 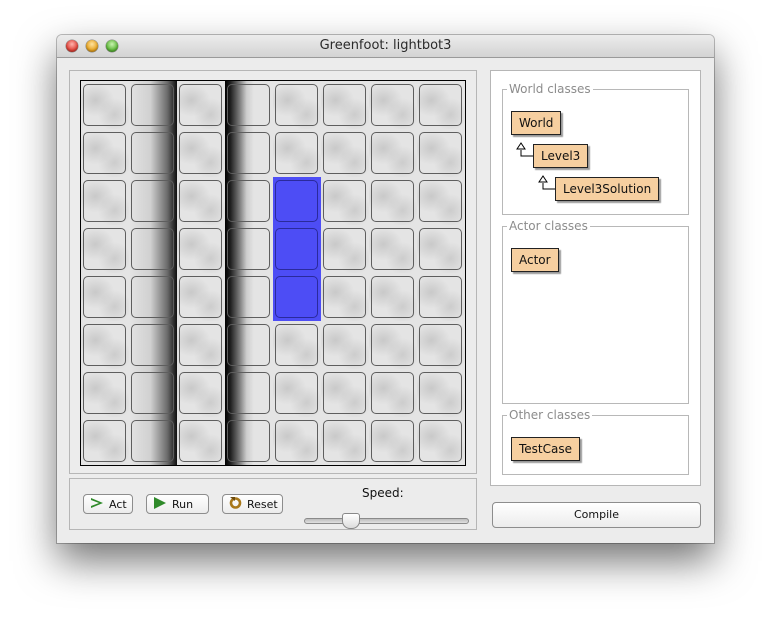 I want to click on class-testcase: TestCase, so click(x=545, y=449).